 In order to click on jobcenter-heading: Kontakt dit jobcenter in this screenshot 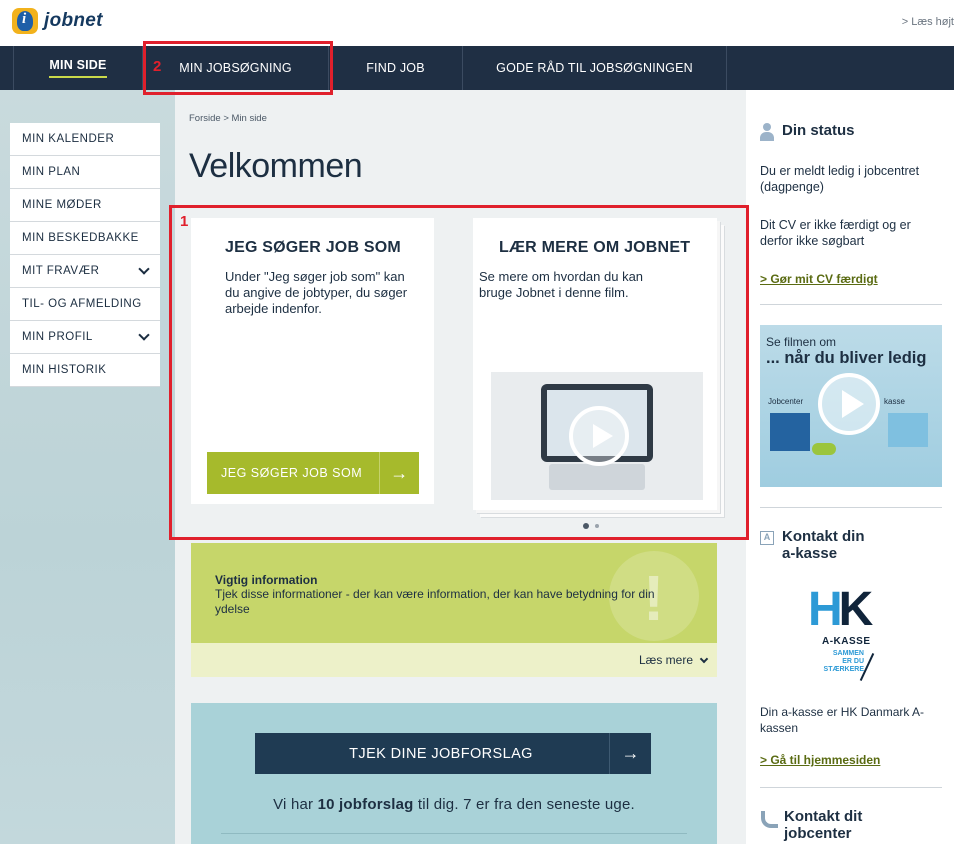, I will do `click(811, 825)`.